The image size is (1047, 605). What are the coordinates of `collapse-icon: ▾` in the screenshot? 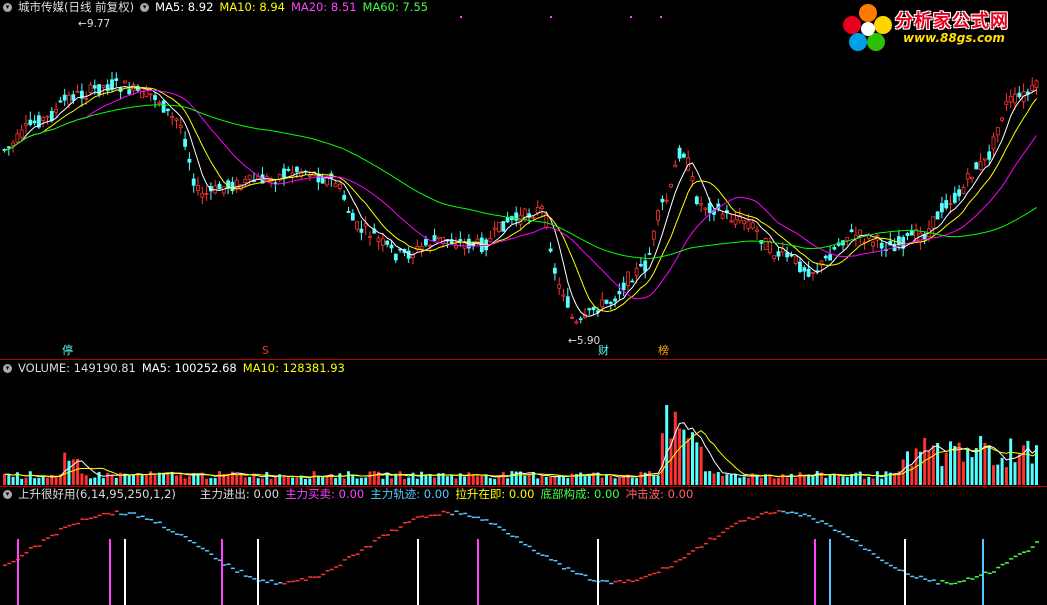 It's located at (7, 7).